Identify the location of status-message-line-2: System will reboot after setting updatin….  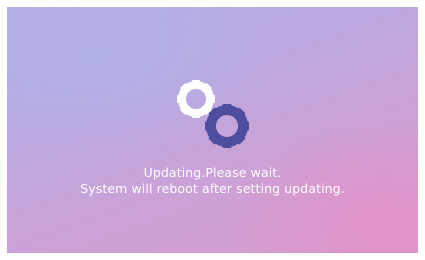
(212, 188).